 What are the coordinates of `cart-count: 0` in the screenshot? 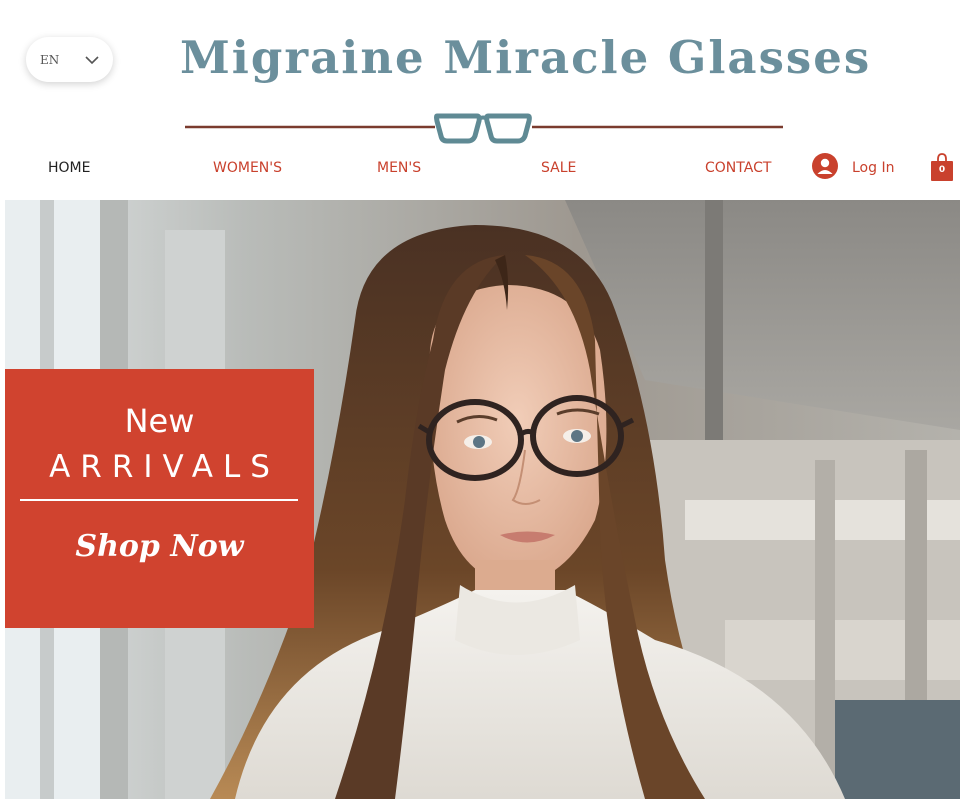 It's located at (942, 170).